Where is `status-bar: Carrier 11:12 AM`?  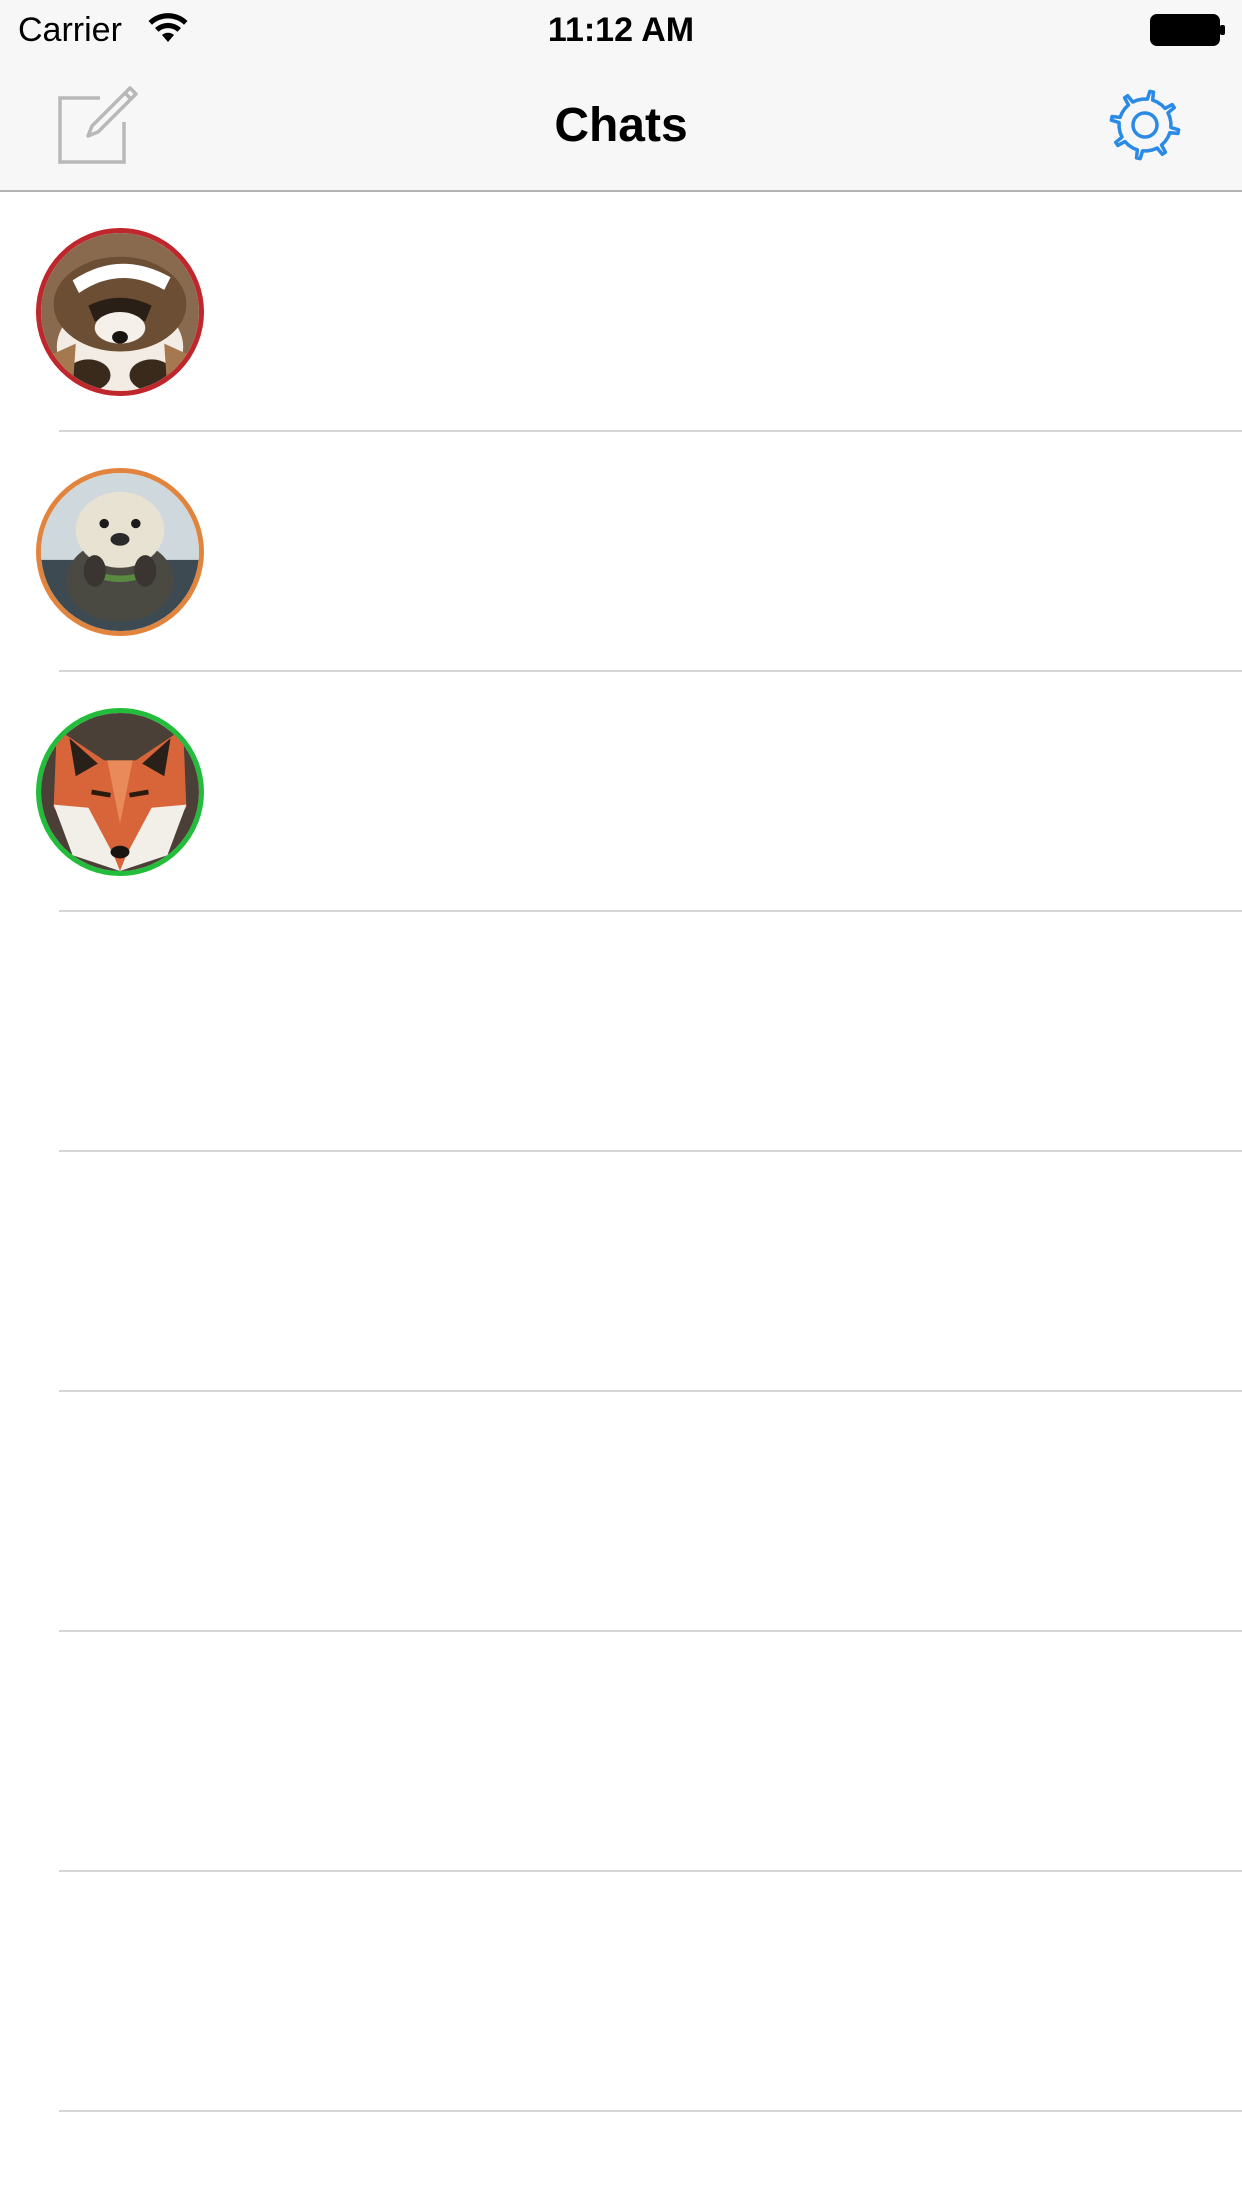 status-bar: Carrier 11:12 AM is located at coordinates (621, 30).